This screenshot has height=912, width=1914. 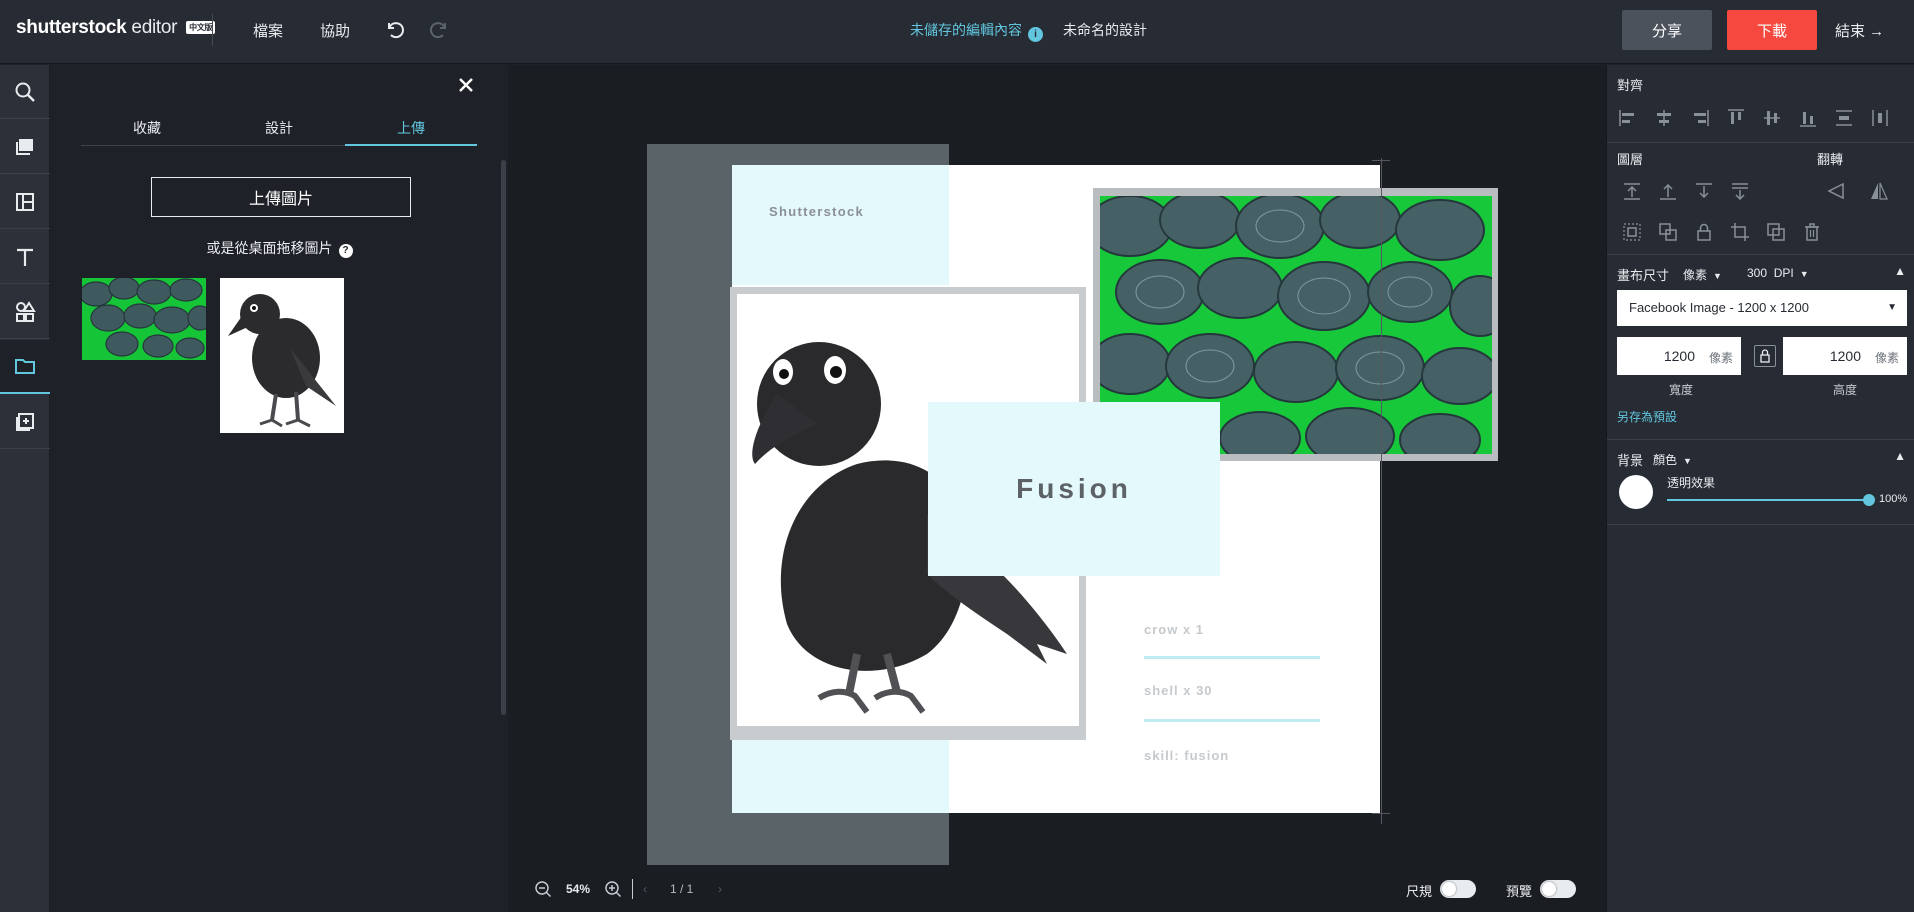 I want to click on templates-icon, so click(x=25, y=201).